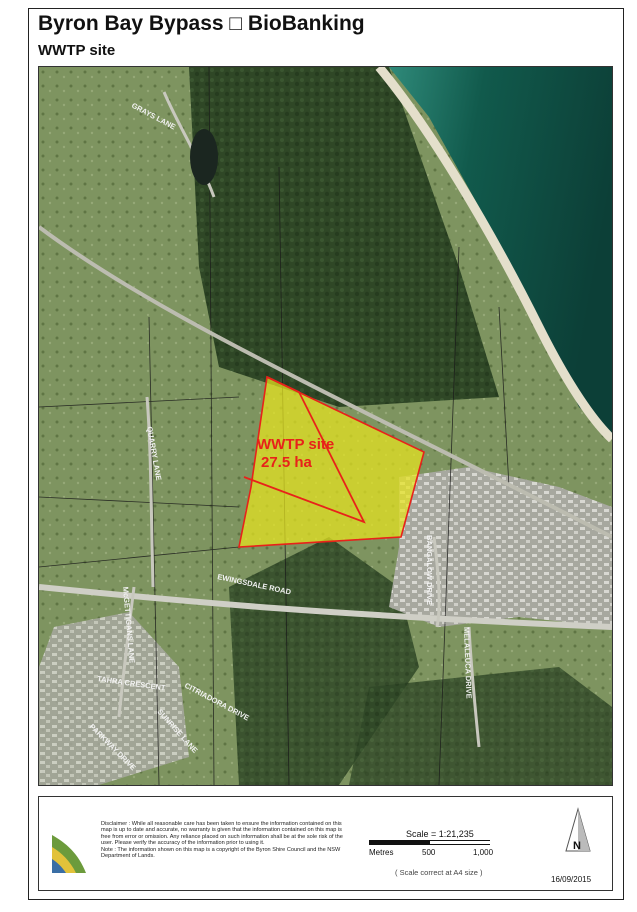  Describe the element at coordinates (69, 854) in the screenshot. I see `council-logo-icon` at that location.